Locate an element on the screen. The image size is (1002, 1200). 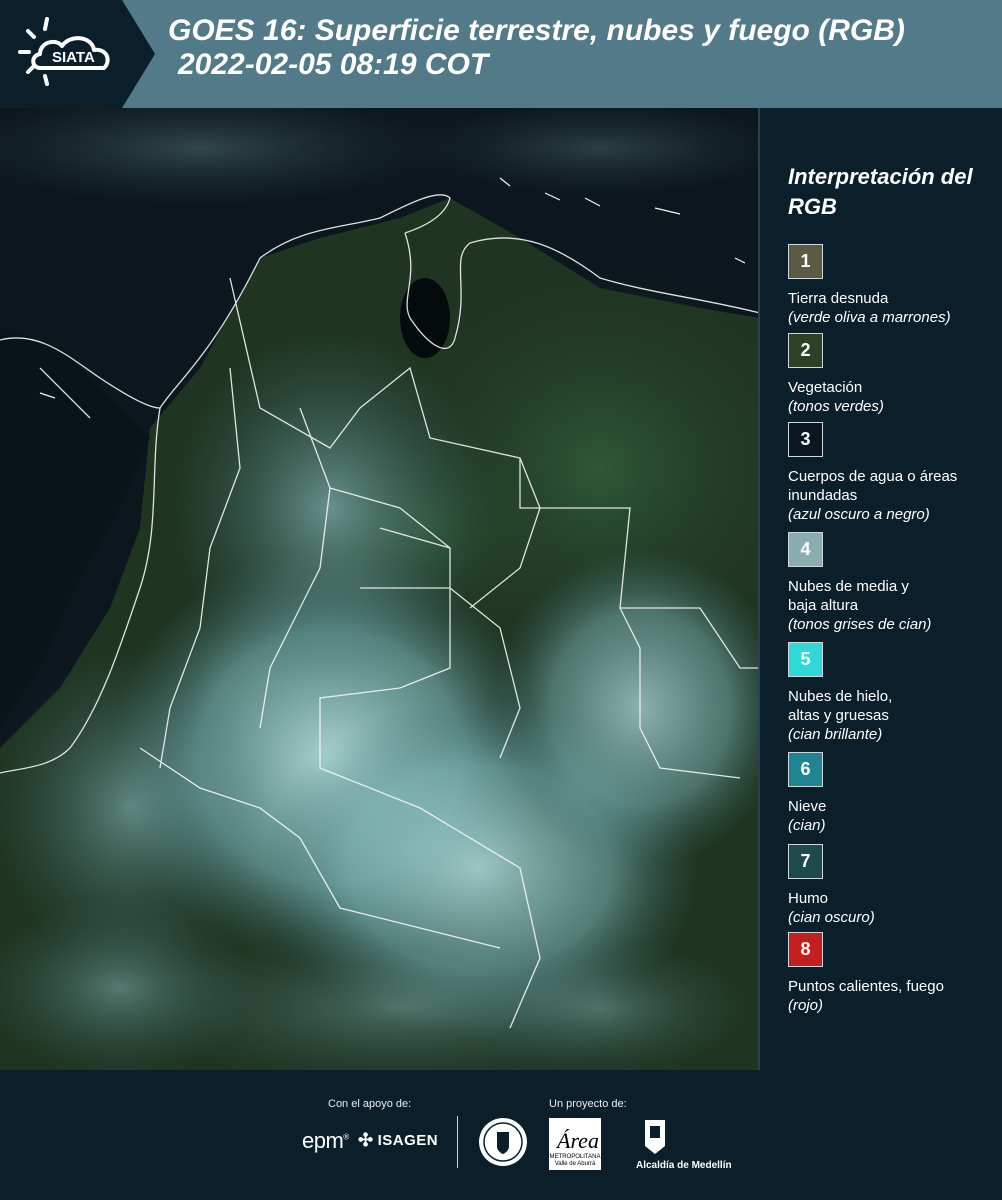
page-timestamp: 2022-02-05 08:19 COT is located at coordinates (333, 64).